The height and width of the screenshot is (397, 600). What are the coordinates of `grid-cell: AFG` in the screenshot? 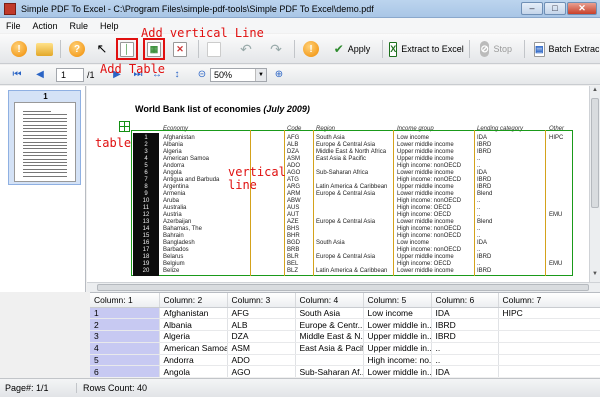 It's located at (261, 313).